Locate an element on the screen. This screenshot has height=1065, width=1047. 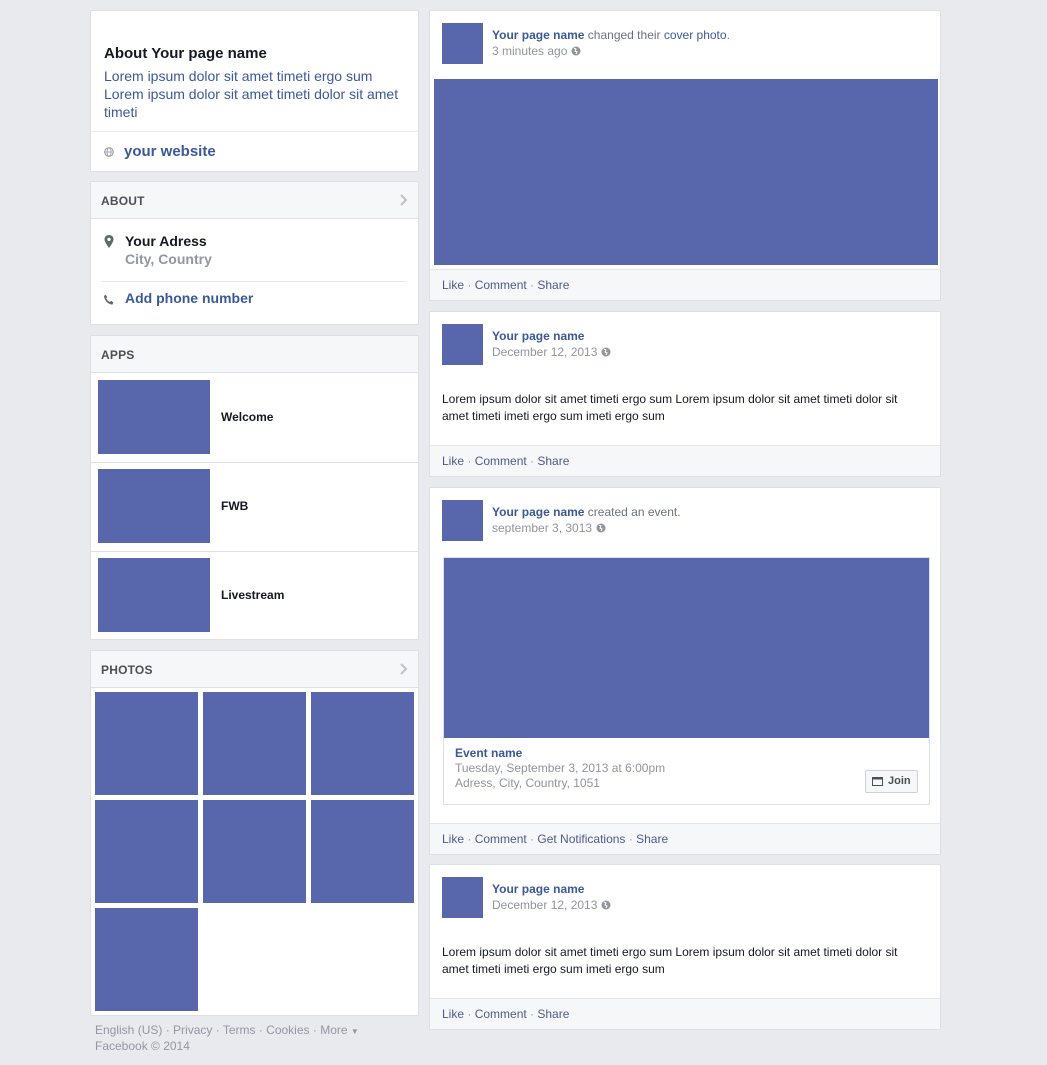
photos-section-header: PHOTOS is located at coordinates (254, 669).